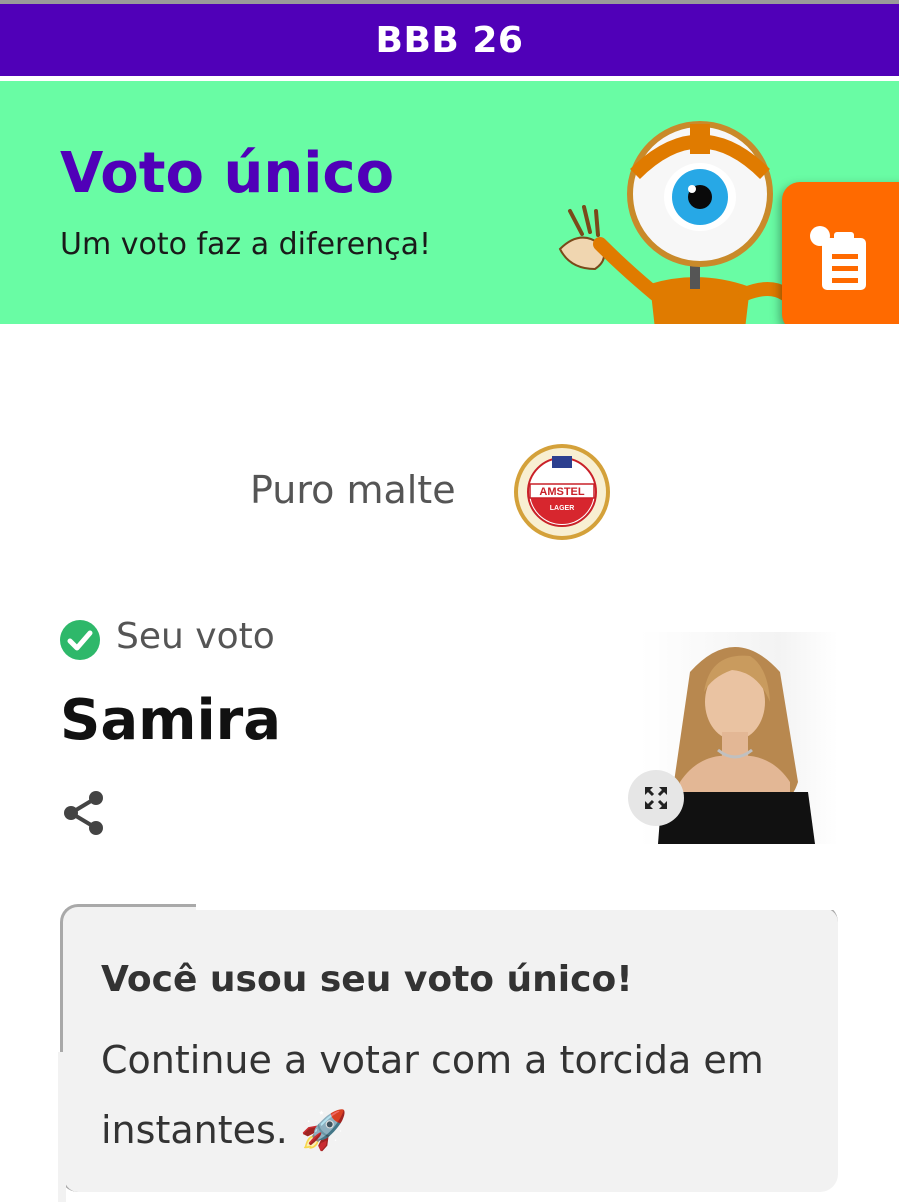 The image size is (899, 1202). I want to click on share-icon, so click(84, 813).